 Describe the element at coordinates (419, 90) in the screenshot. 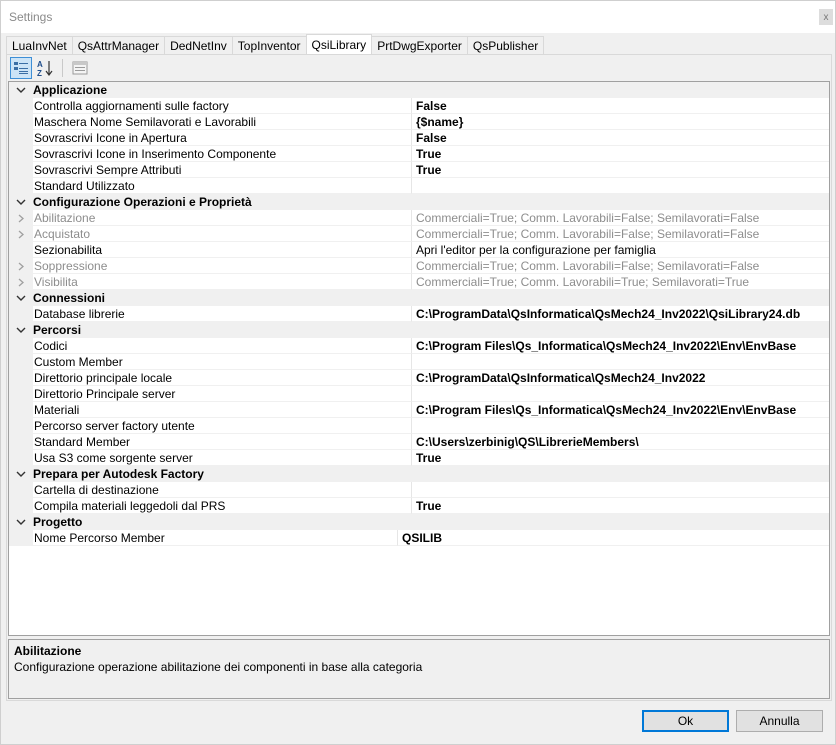

I see `category-row: Applicazione` at that location.